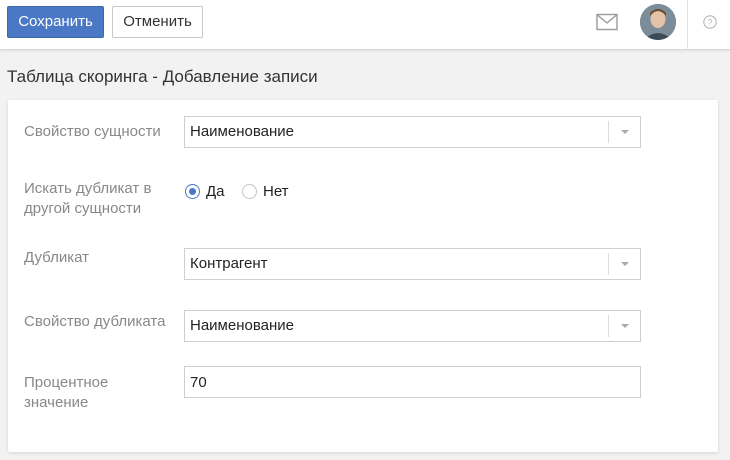 The width and height of the screenshot is (730, 460). I want to click on entity-property-label: Свойство сущности, so click(92, 131).